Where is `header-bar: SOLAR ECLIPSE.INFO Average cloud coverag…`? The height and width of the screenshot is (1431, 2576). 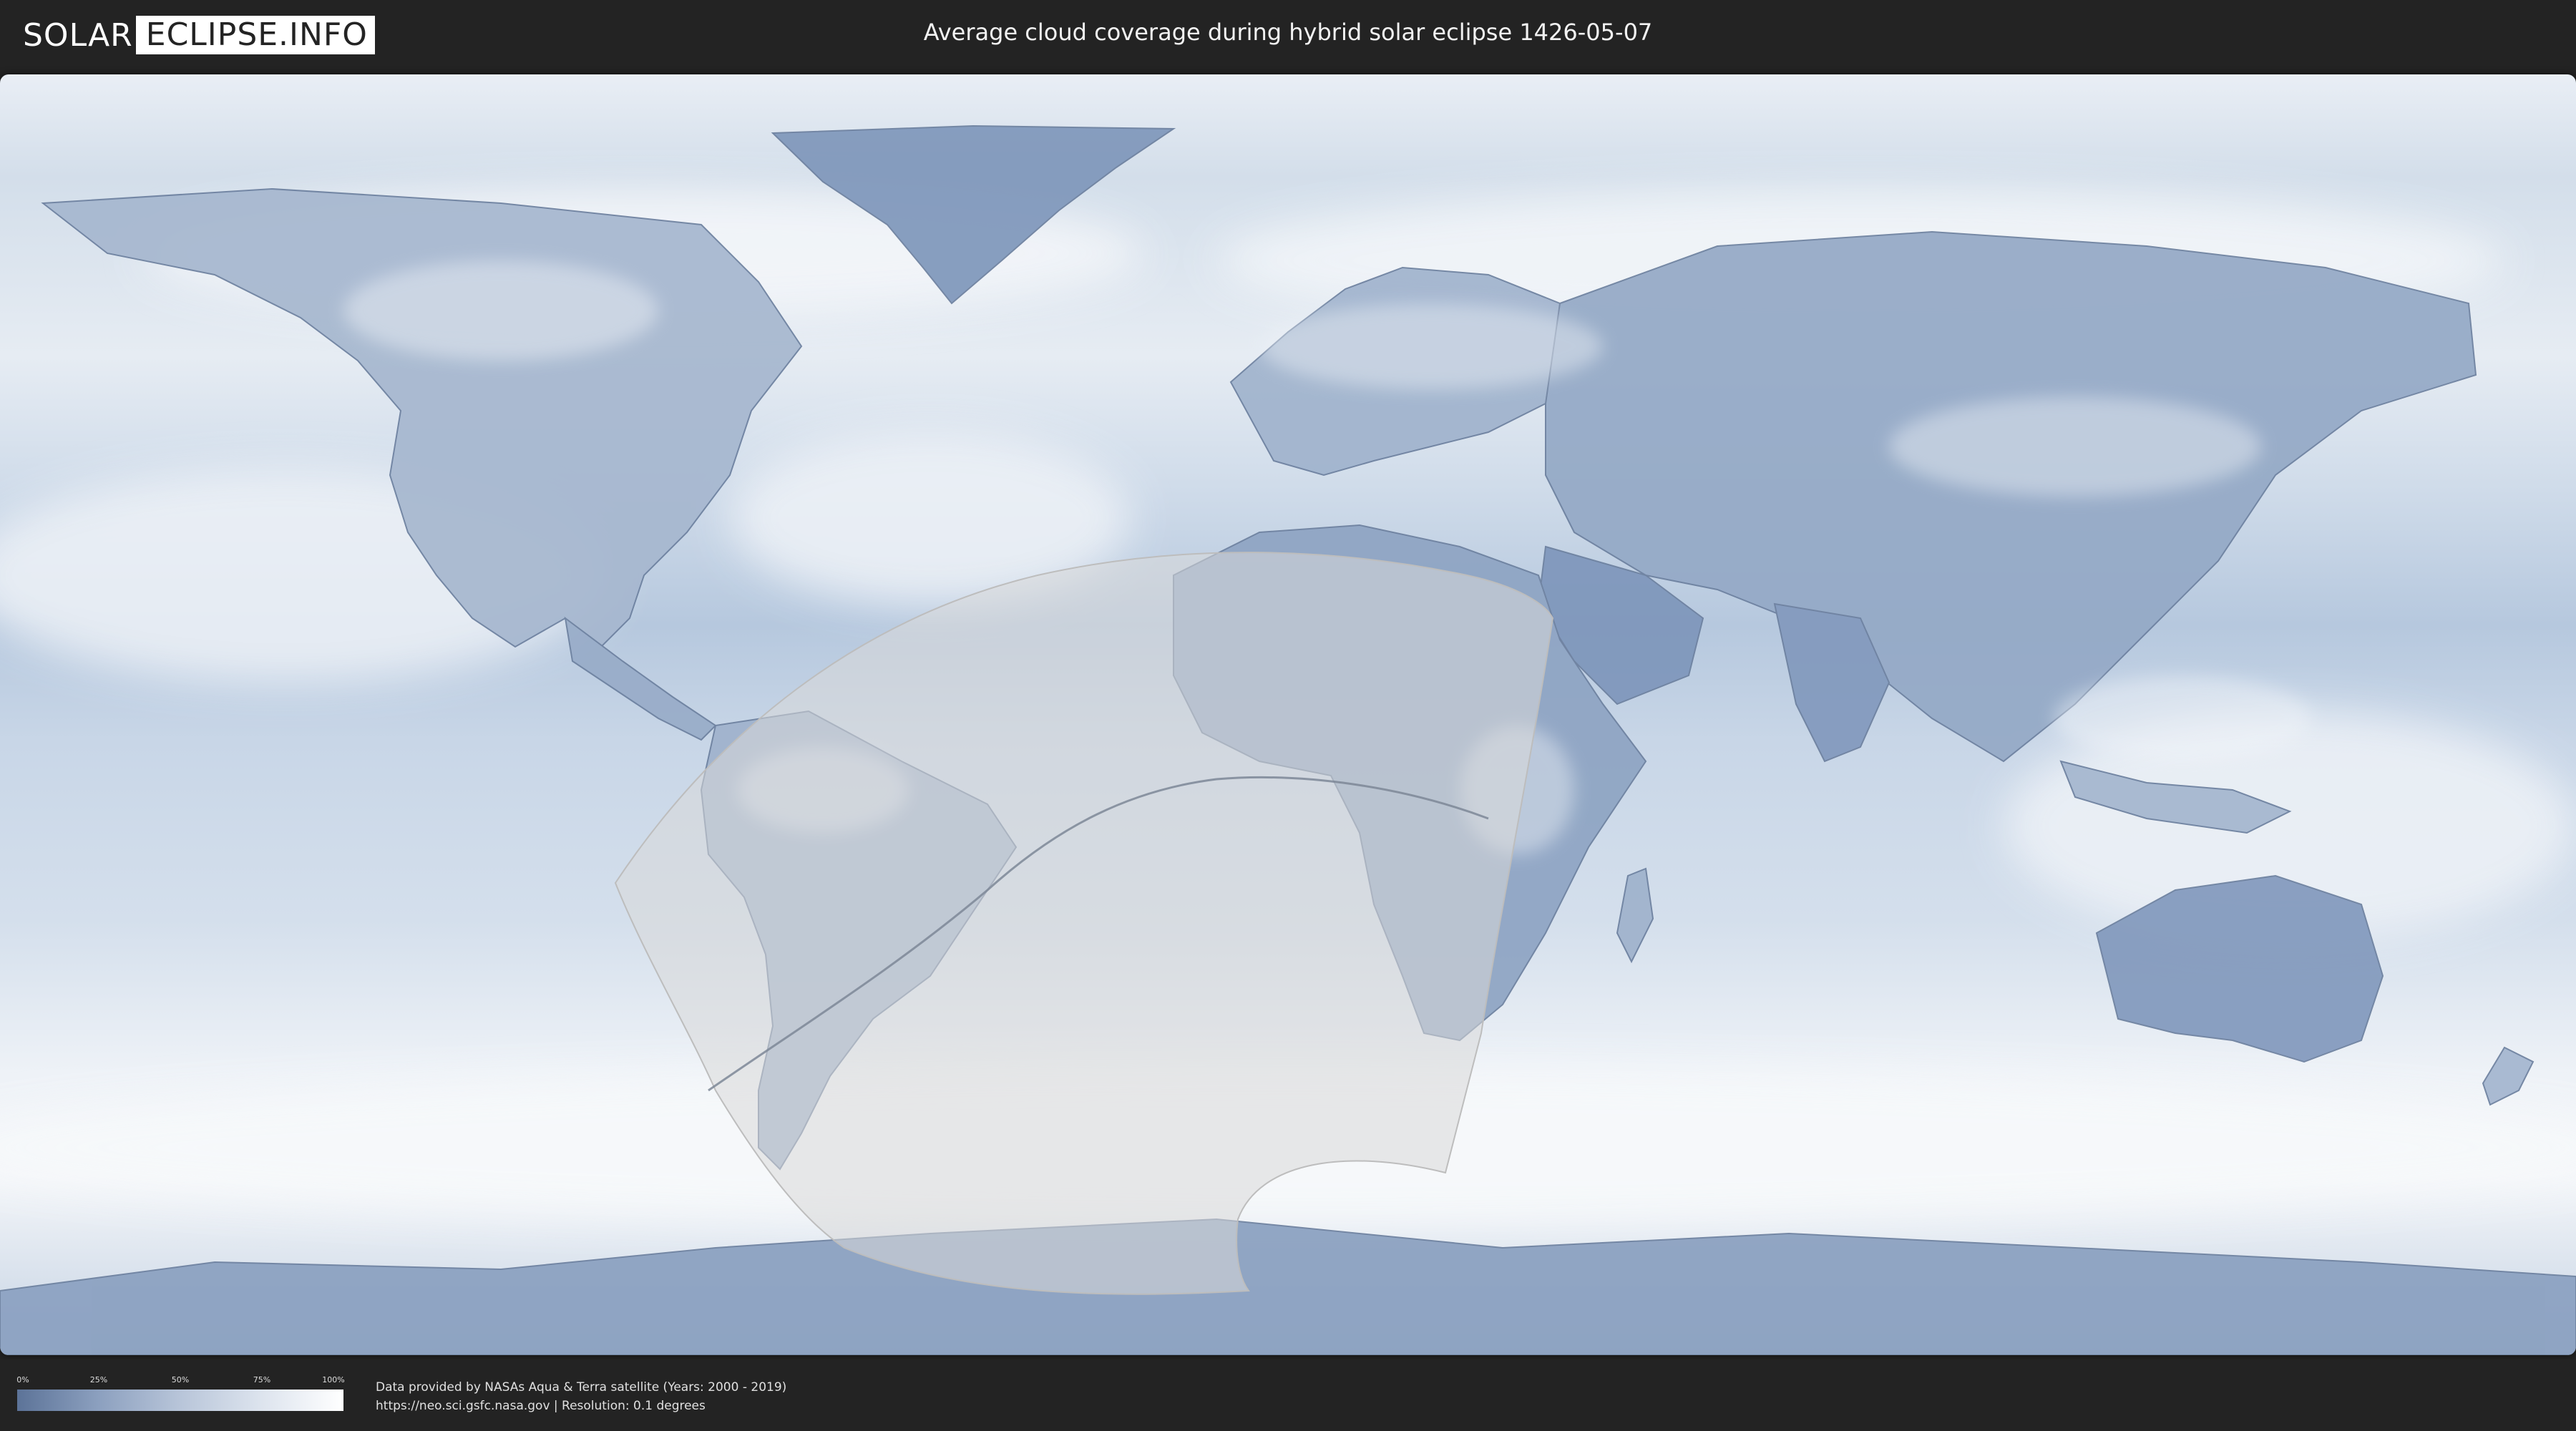
header-bar: SOLAR ECLIPSE.INFO Average cloud coverag… is located at coordinates (1288, 35).